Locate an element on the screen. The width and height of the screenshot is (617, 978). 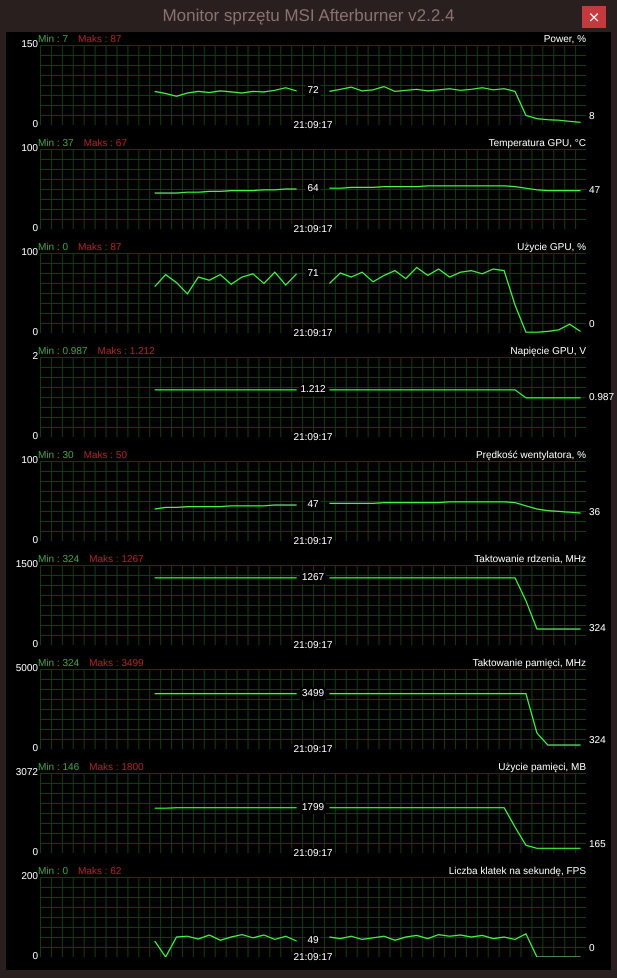
max-reading: Maks : 50 is located at coordinates (105, 455).